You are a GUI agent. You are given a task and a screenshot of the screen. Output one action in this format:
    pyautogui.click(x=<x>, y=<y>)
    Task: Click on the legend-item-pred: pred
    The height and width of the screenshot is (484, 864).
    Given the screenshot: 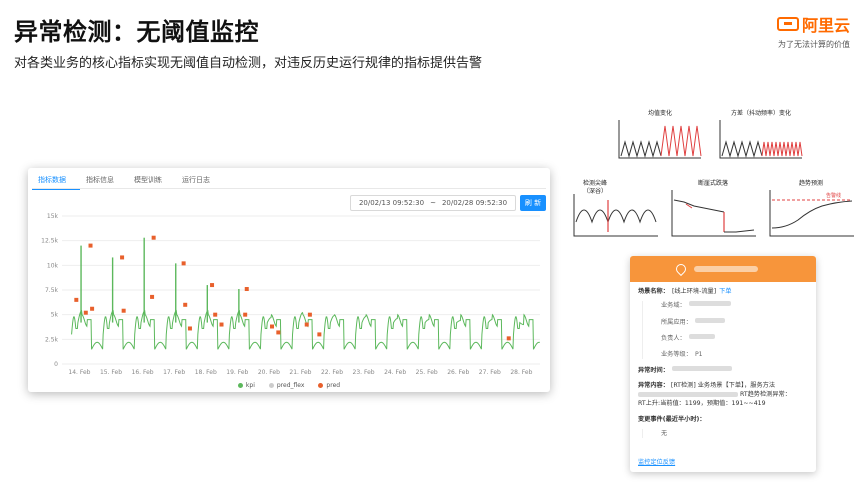 What is the action you would take?
    pyautogui.click(x=329, y=385)
    